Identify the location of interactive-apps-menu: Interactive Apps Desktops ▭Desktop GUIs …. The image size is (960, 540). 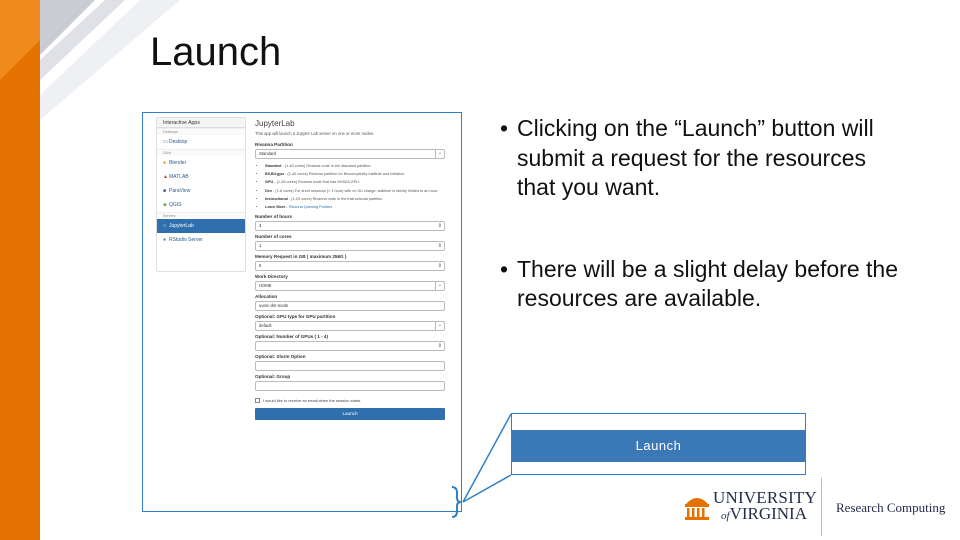
(201, 194).